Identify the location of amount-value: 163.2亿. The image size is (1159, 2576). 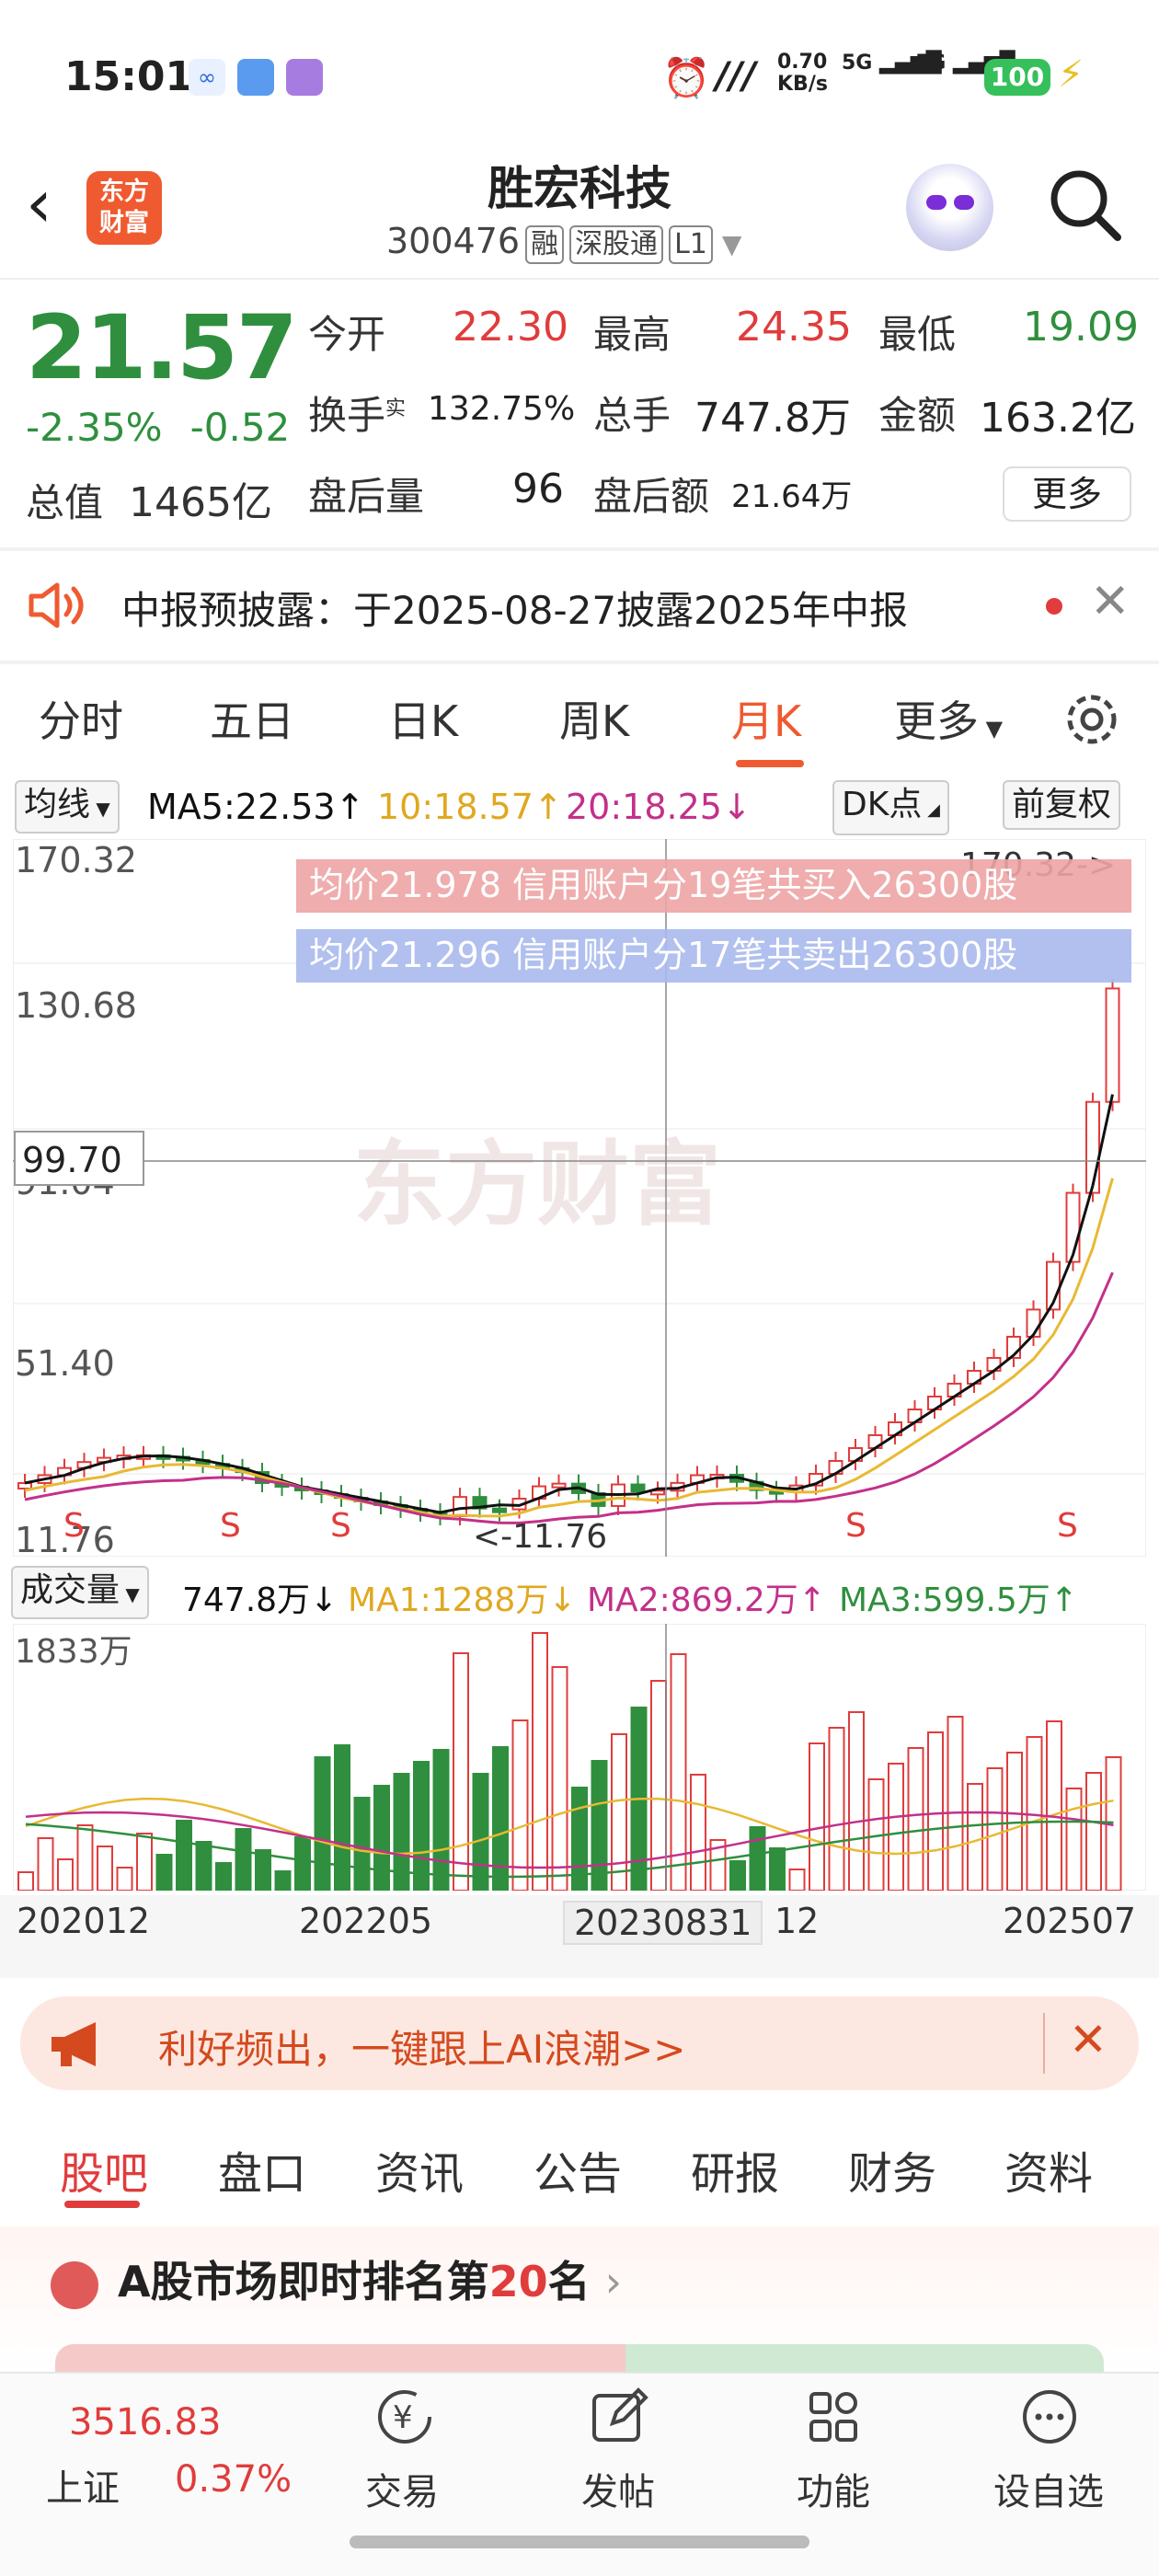
(1058, 418).